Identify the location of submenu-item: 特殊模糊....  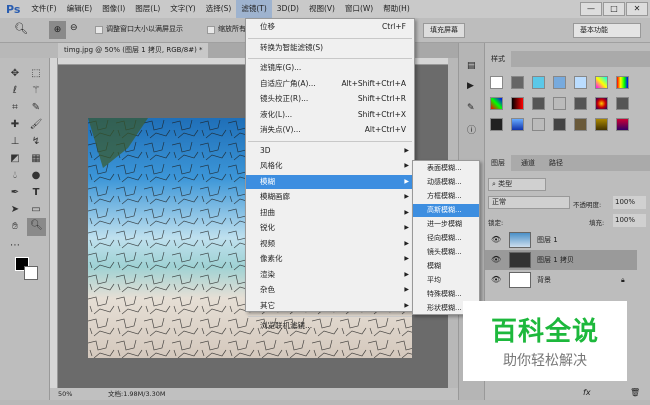
(446, 294).